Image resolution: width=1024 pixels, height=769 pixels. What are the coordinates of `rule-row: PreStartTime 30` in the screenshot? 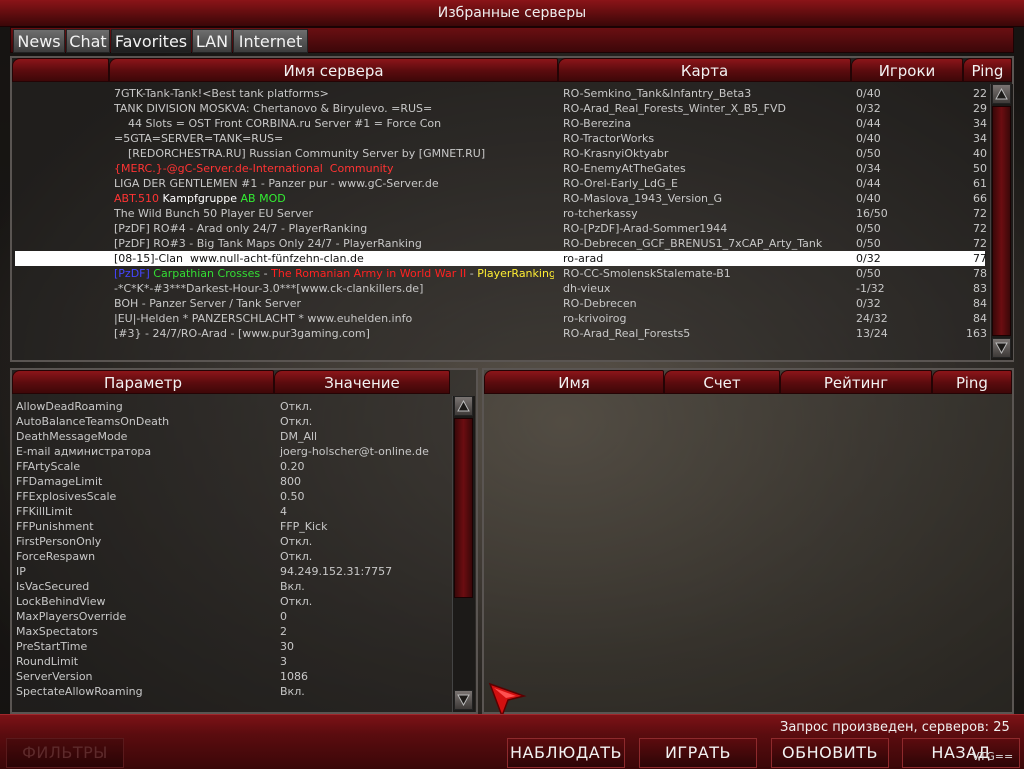 It's located at (231, 646).